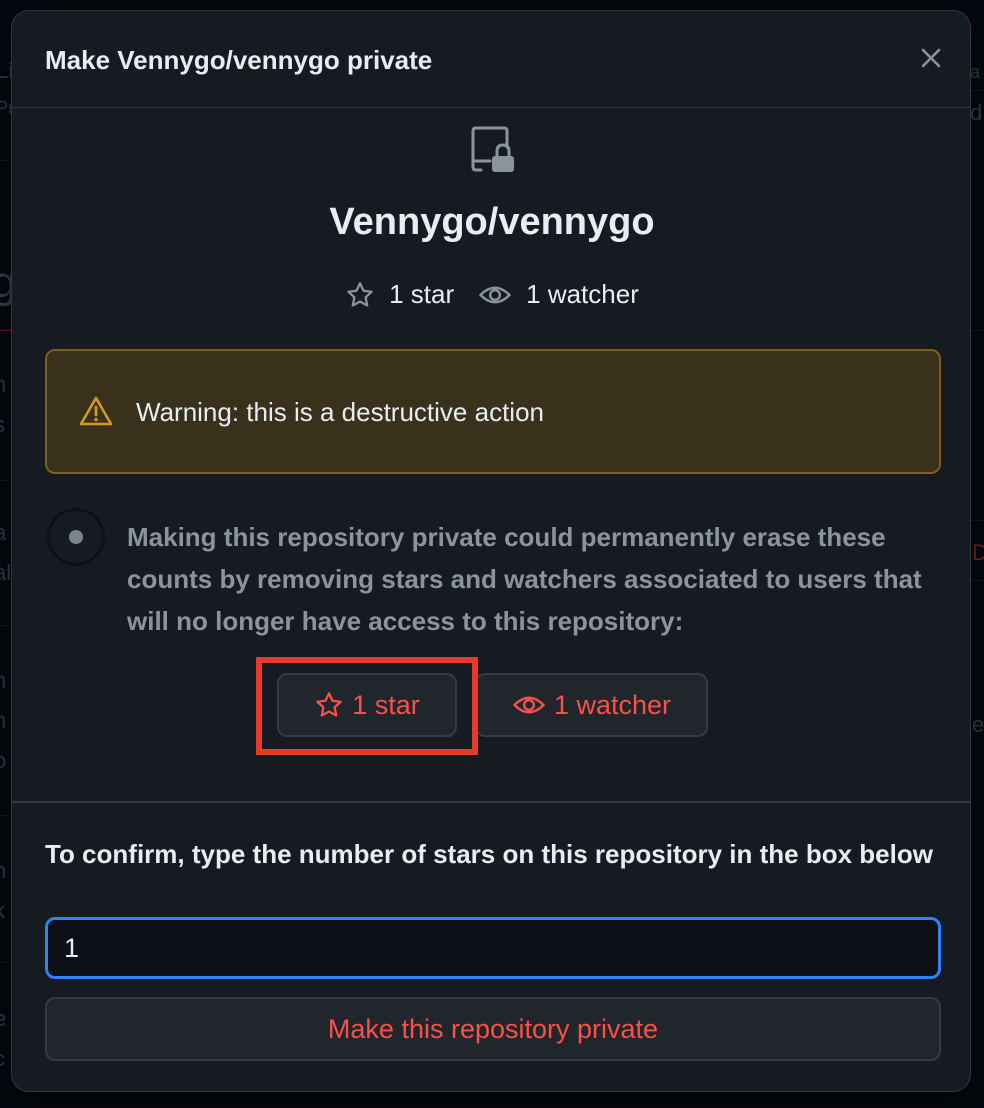 The width and height of the screenshot is (984, 1108). I want to click on step-indicator, so click(76, 537).